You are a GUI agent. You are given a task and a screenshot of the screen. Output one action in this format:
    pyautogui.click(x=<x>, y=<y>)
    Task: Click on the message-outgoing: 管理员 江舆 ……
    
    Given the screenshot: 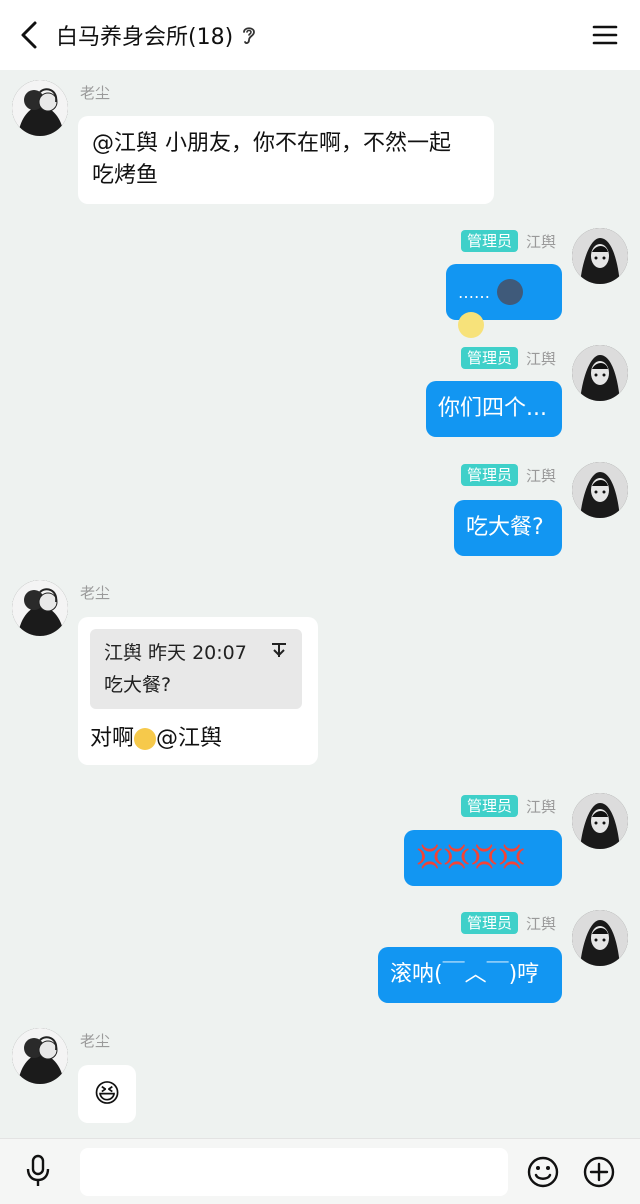 What is the action you would take?
    pyautogui.click(x=320, y=283)
    